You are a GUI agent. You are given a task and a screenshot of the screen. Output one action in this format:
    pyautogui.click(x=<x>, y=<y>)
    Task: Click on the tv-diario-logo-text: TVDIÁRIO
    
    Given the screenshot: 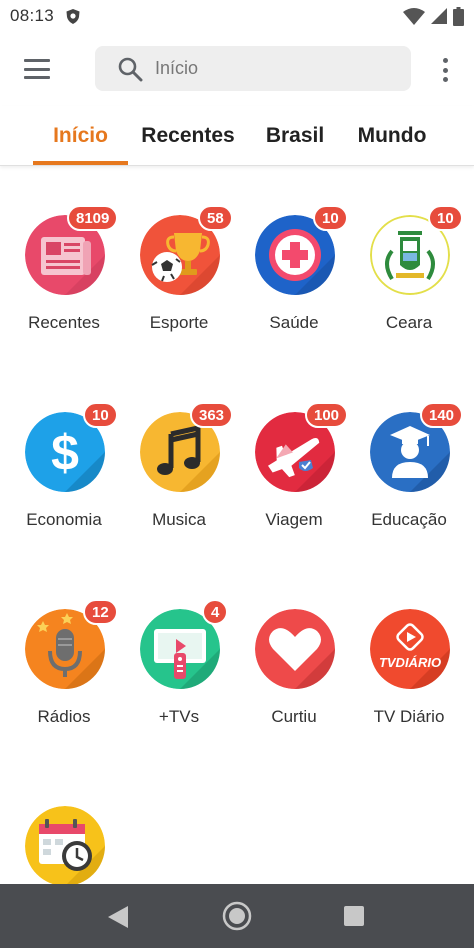 What is the action you would take?
    pyautogui.click(x=410, y=662)
    